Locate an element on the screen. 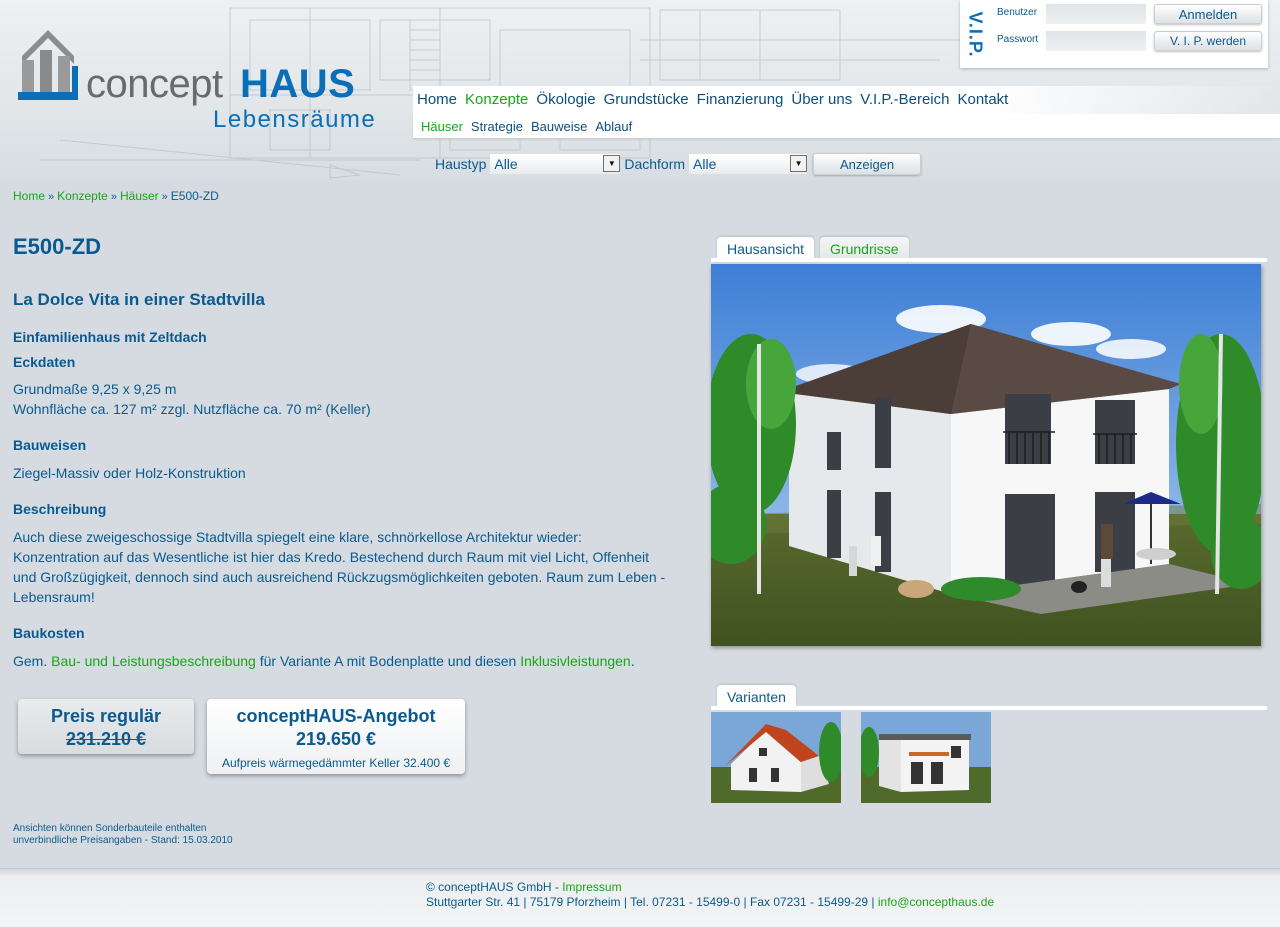 The width and height of the screenshot is (1280, 927). eckdaten-heading: Eckdaten is located at coordinates (44, 362).